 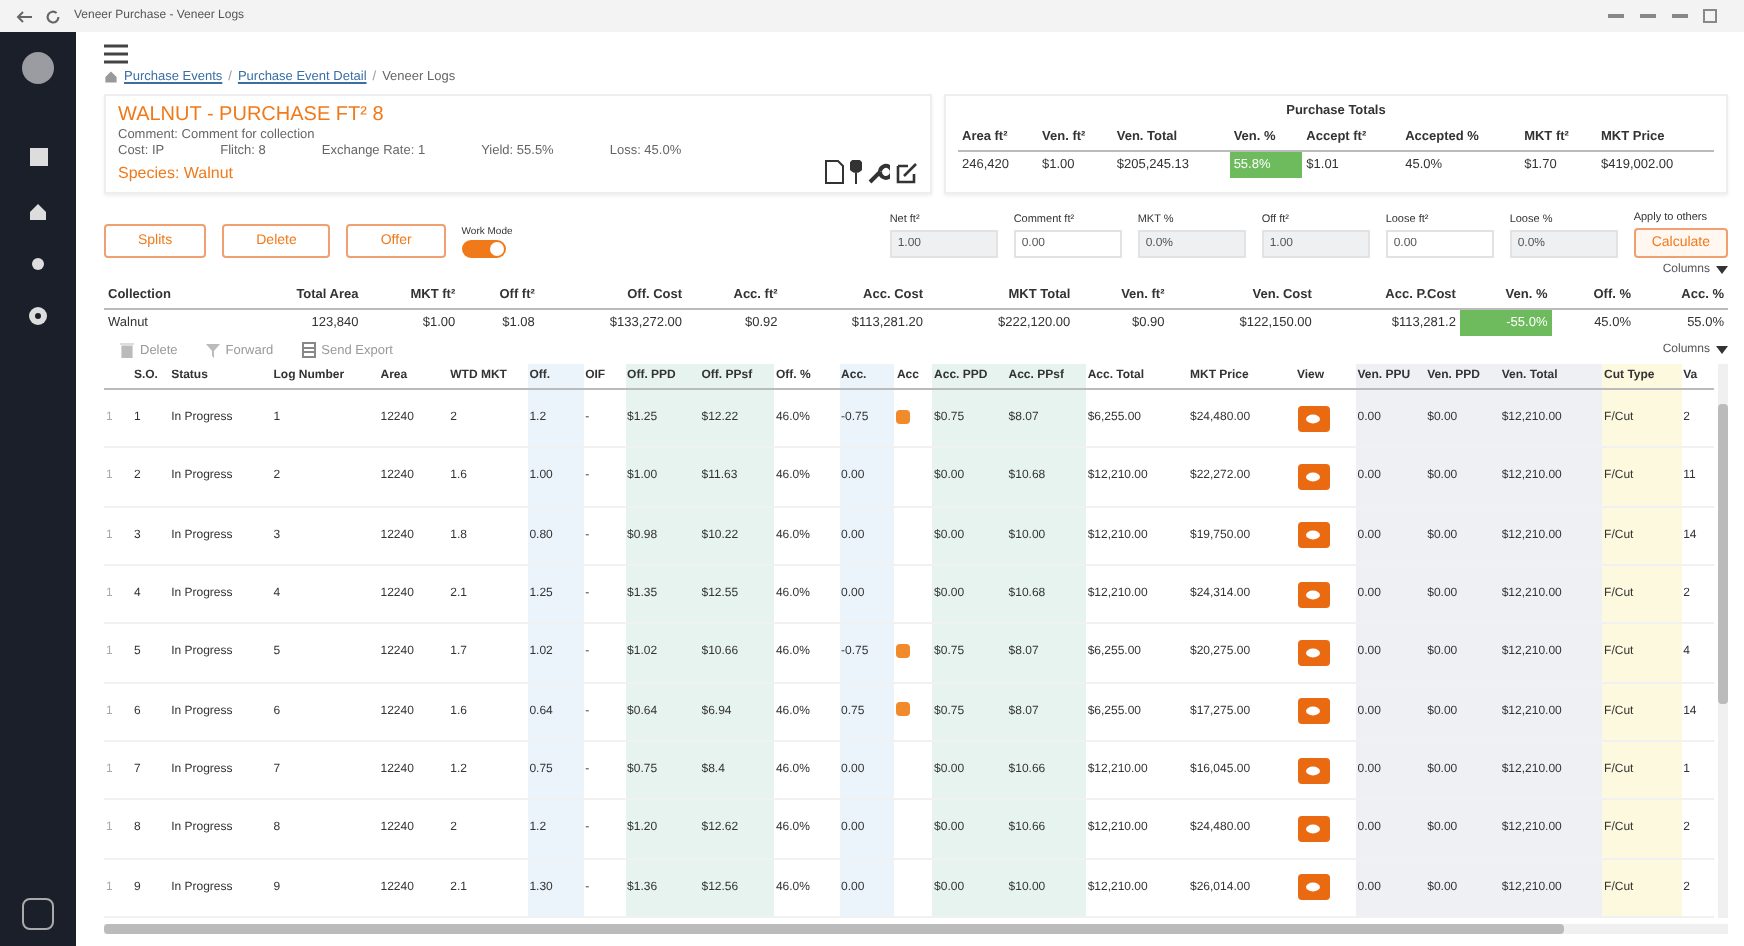 I want to click on horizontal-scrollbar, so click(x=916, y=929).